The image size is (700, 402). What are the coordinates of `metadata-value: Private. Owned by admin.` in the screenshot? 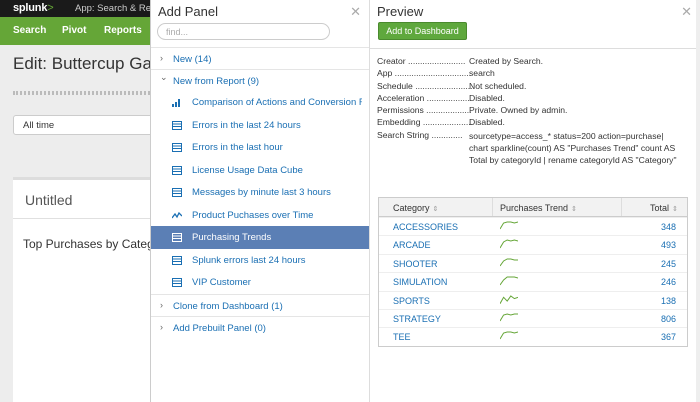 It's located at (518, 110).